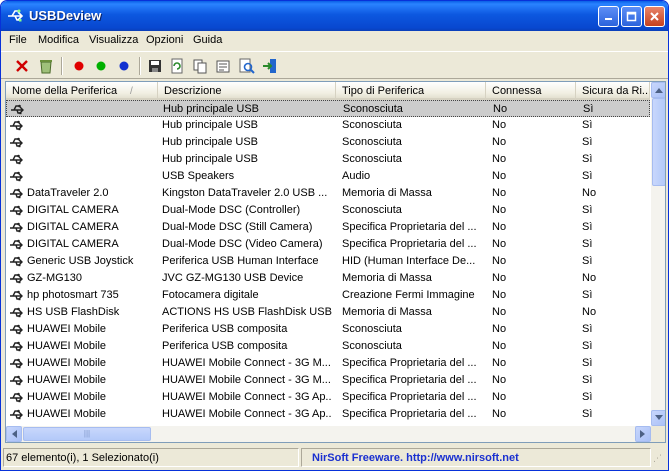 This screenshot has height=471, width=669. What do you see at coordinates (200, 66) in the screenshot?
I see `copy-button` at bounding box center [200, 66].